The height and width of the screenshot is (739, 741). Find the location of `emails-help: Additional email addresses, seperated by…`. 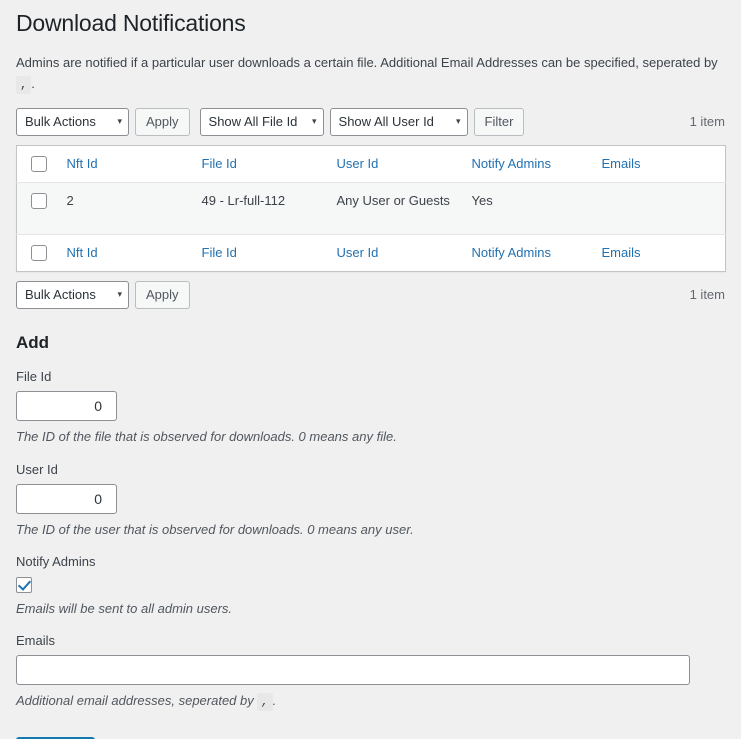

emails-help: Additional email addresses, seperated by… is located at coordinates (370, 701).